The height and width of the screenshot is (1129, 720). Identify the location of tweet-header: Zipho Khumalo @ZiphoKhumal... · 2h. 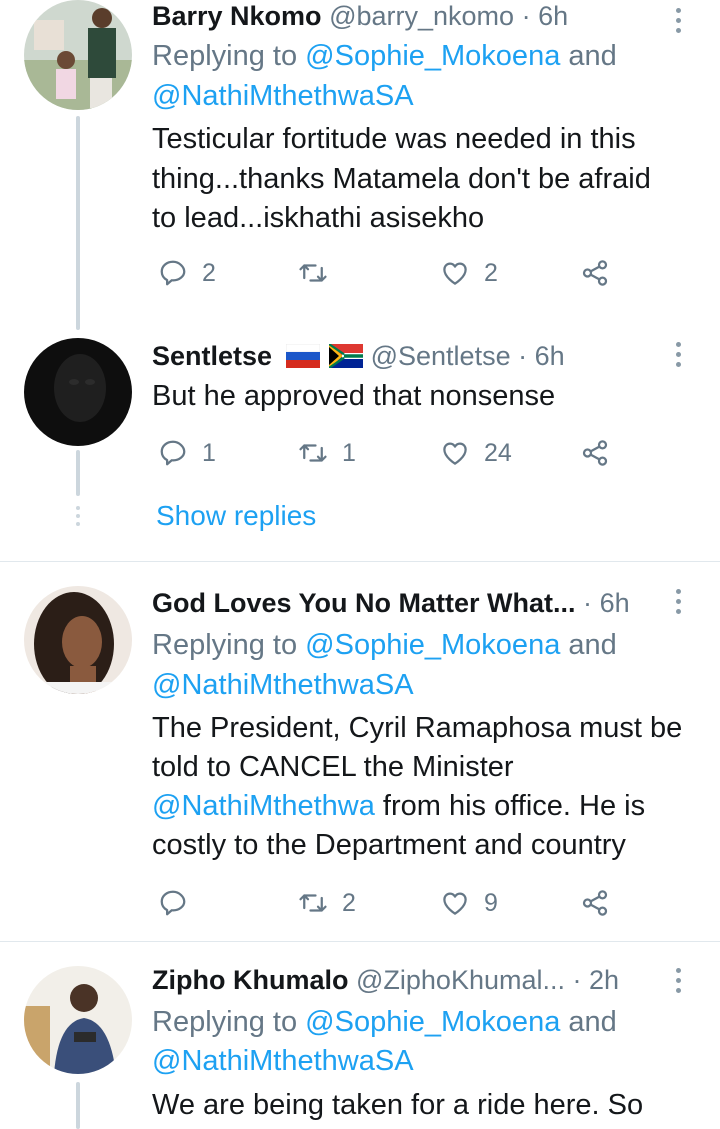
(385, 980).